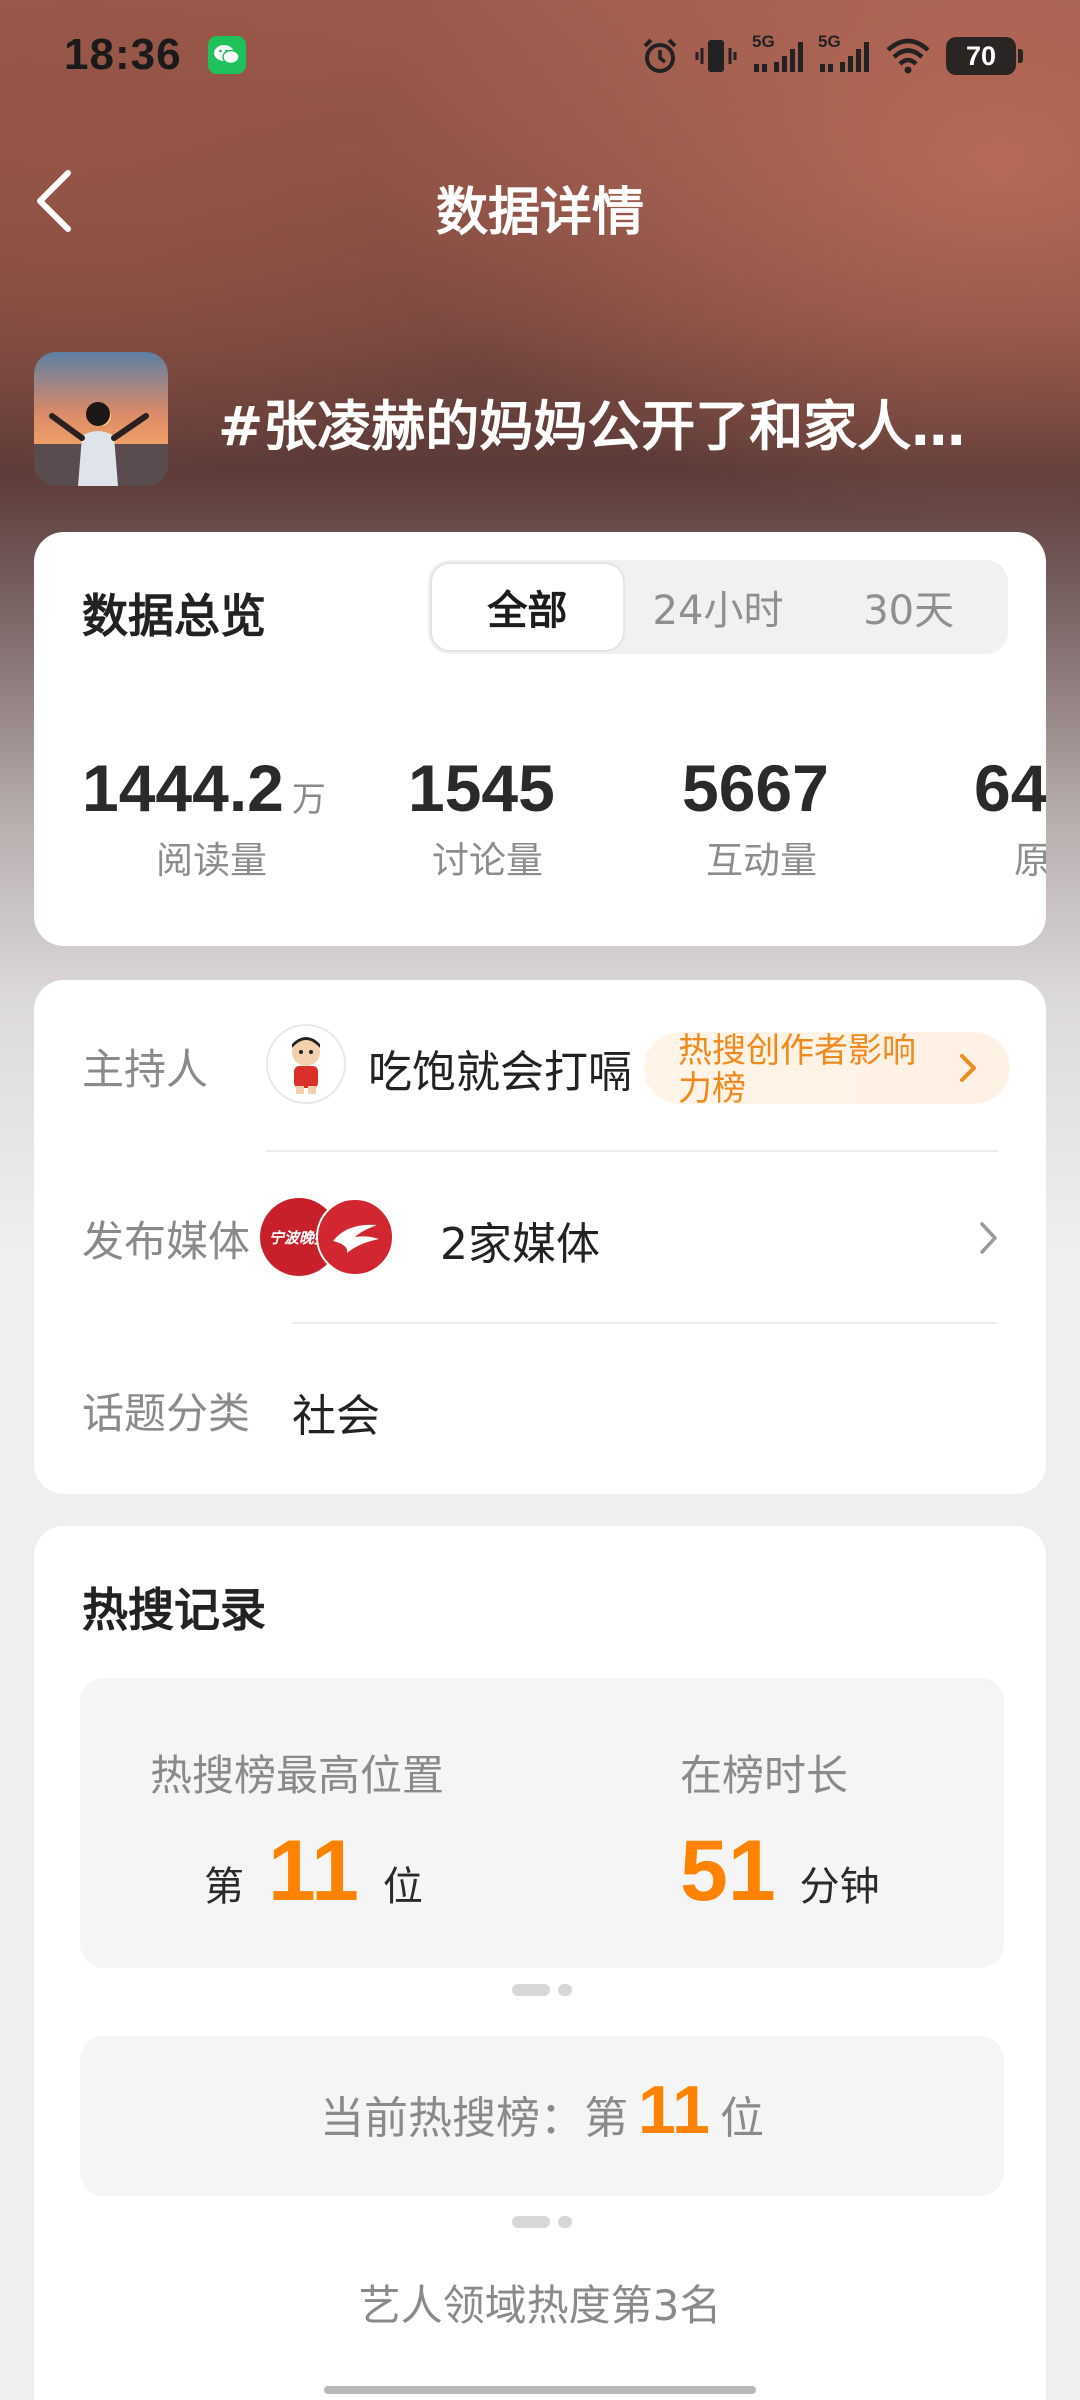  Describe the element at coordinates (166, 1413) in the screenshot. I see `category-label: 话题分类` at that location.